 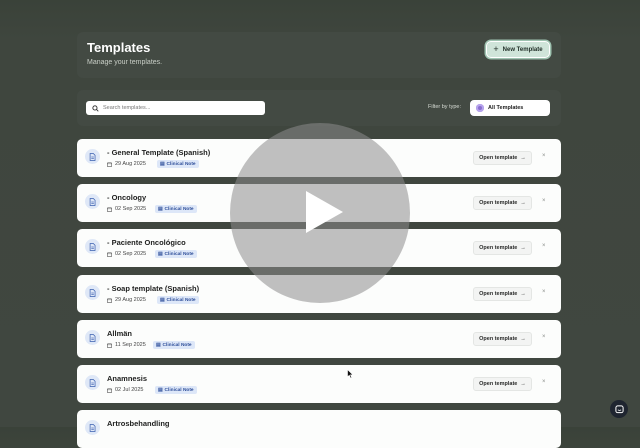 What do you see at coordinates (127, 378) in the screenshot?
I see `template-title: Anamnesis` at bounding box center [127, 378].